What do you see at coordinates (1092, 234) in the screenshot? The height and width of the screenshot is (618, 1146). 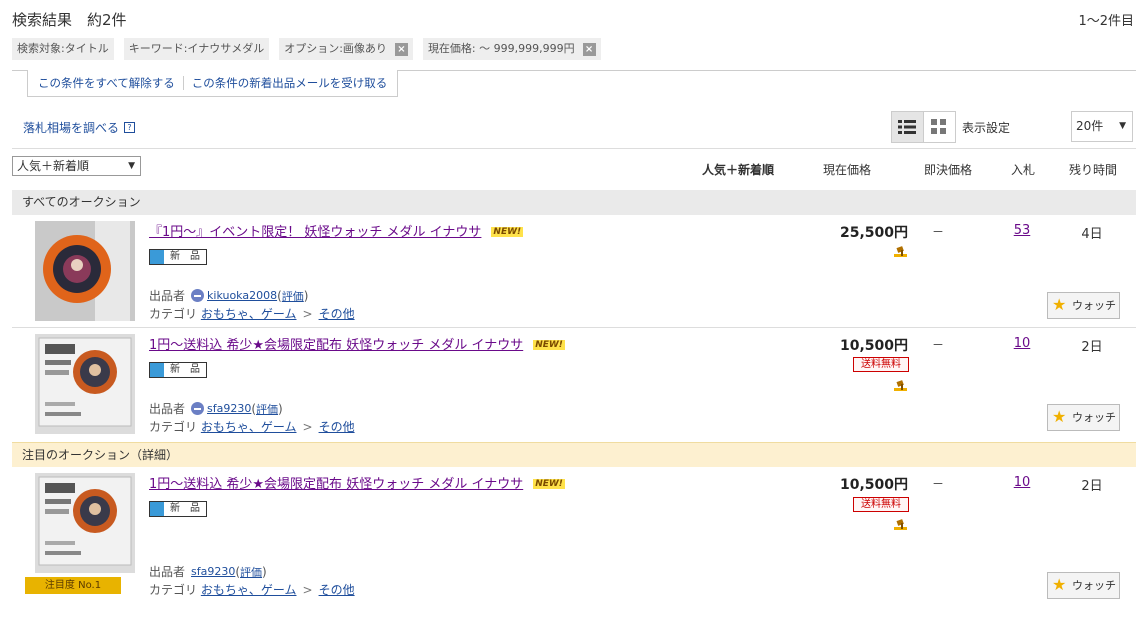 I see `time-left: 4日` at bounding box center [1092, 234].